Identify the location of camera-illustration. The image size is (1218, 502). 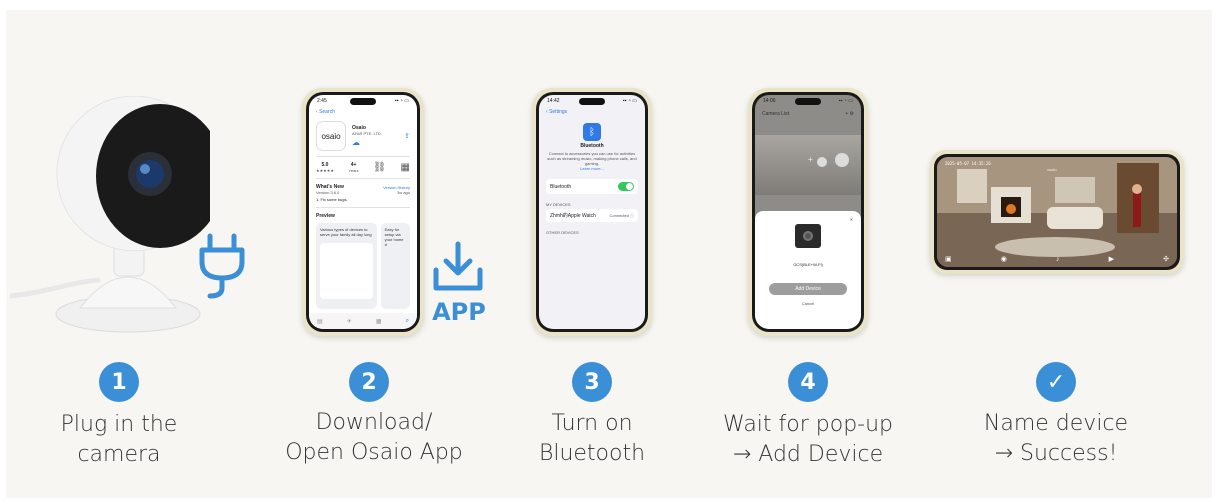
(116, 214).